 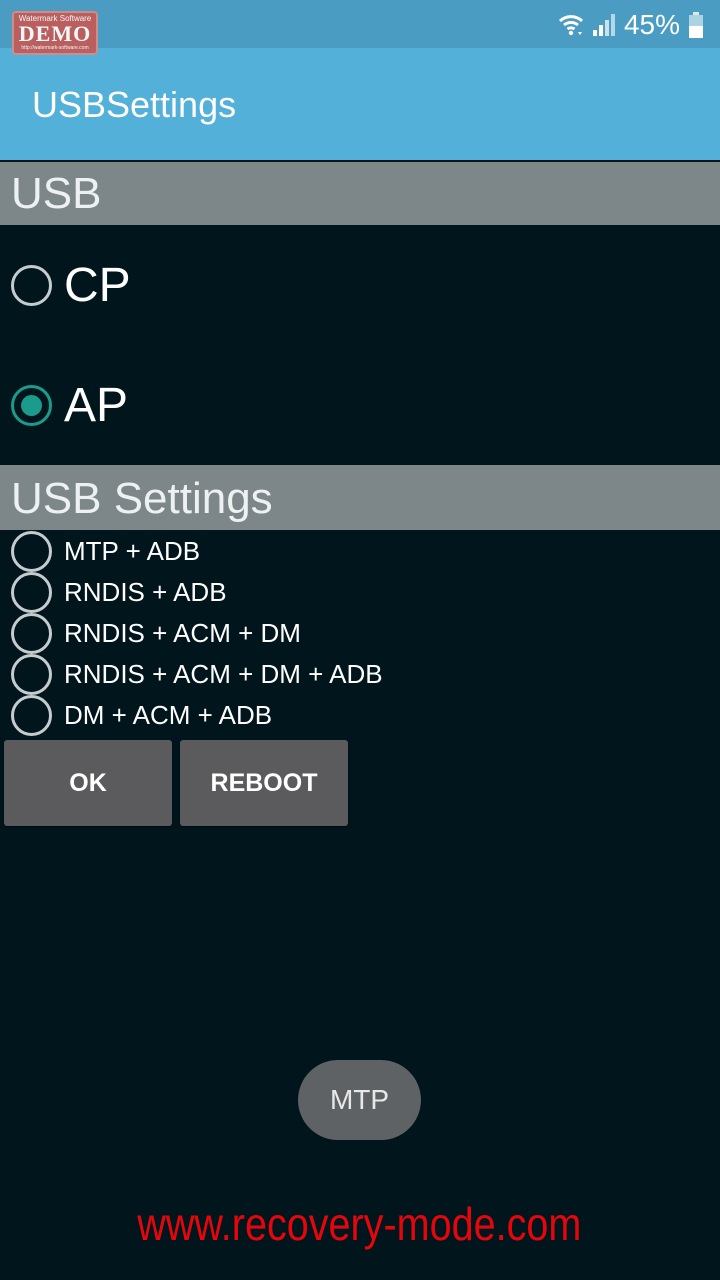 I want to click on radio-option-rndis-adb: RNDIS + ADB, so click(x=360, y=592).